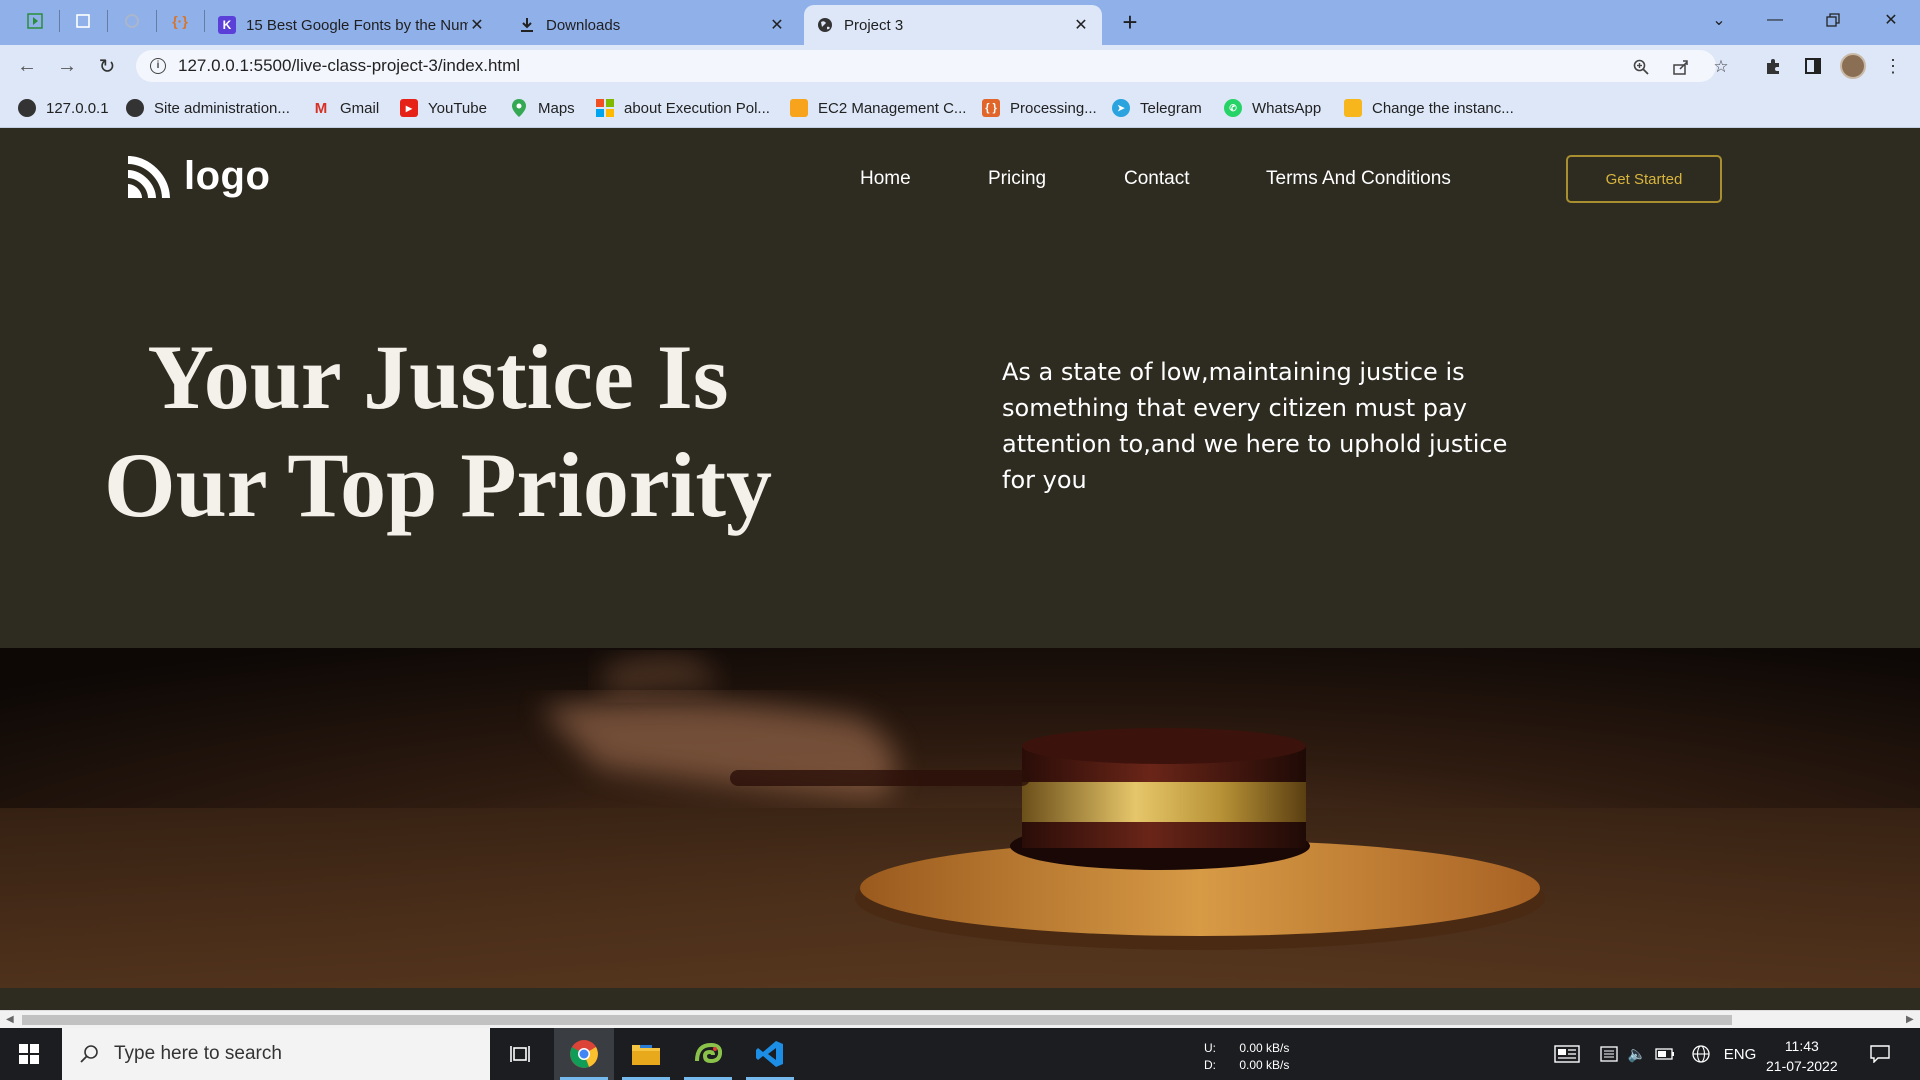 Image resolution: width=1920 pixels, height=1080 pixels. I want to click on side-panel-icon, so click(1813, 66).